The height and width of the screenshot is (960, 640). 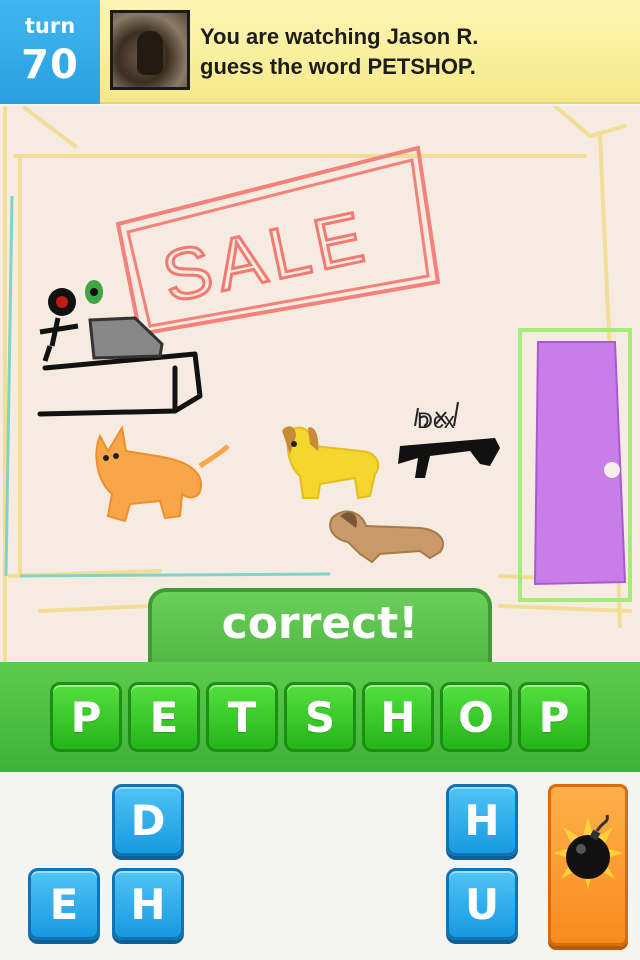 I want to click on answer-tiles: P E T S H O P, so click(x=320, y=718).